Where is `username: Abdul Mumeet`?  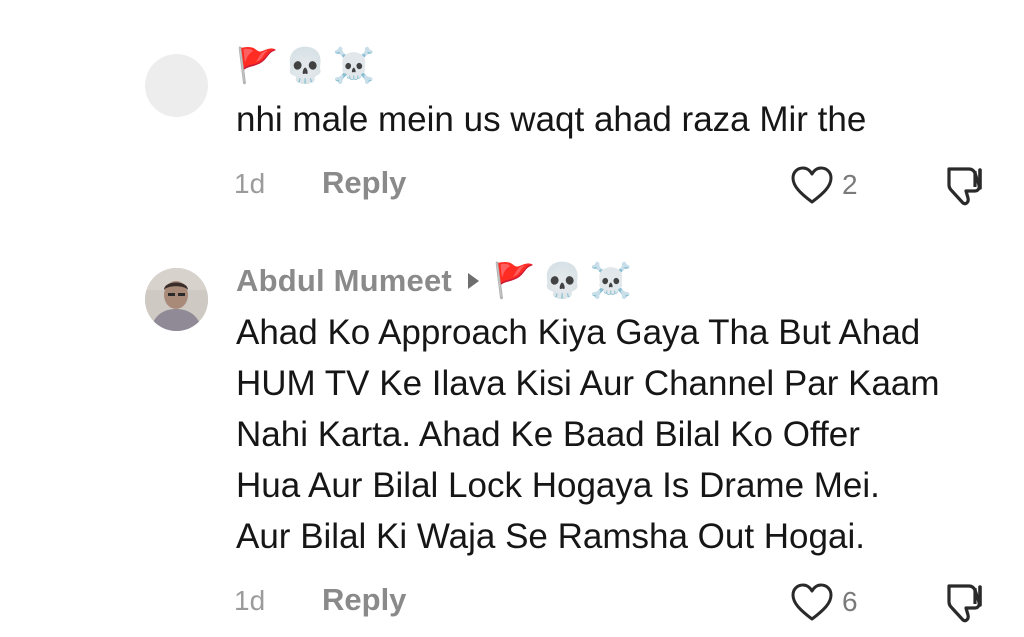
username: Abdul Mumeet is located at coordinates (344, 281).